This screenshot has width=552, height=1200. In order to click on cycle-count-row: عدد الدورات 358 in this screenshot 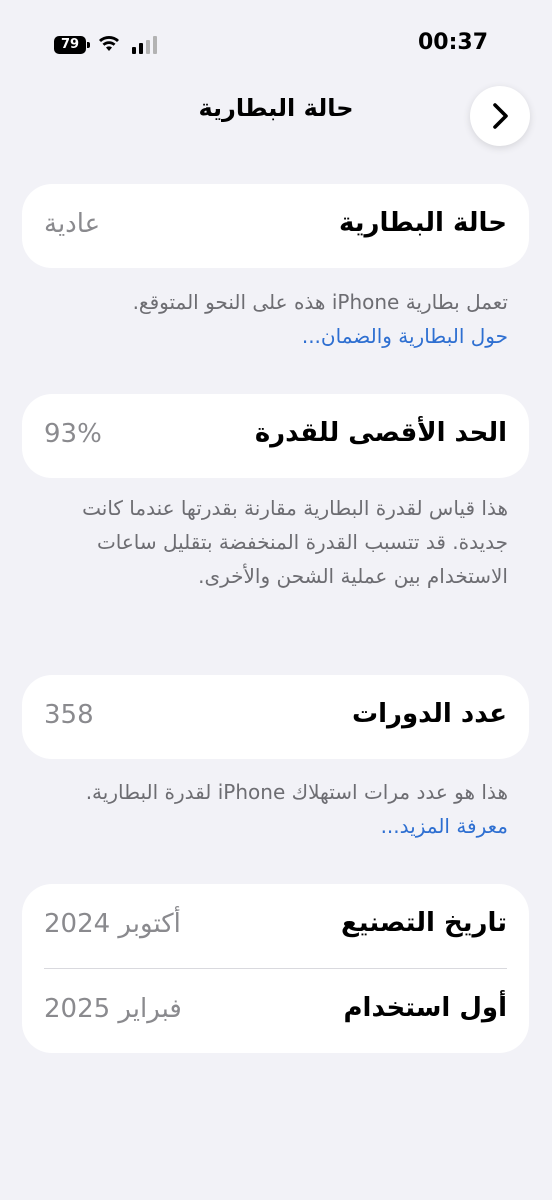, I will do `click(275, 717)`.